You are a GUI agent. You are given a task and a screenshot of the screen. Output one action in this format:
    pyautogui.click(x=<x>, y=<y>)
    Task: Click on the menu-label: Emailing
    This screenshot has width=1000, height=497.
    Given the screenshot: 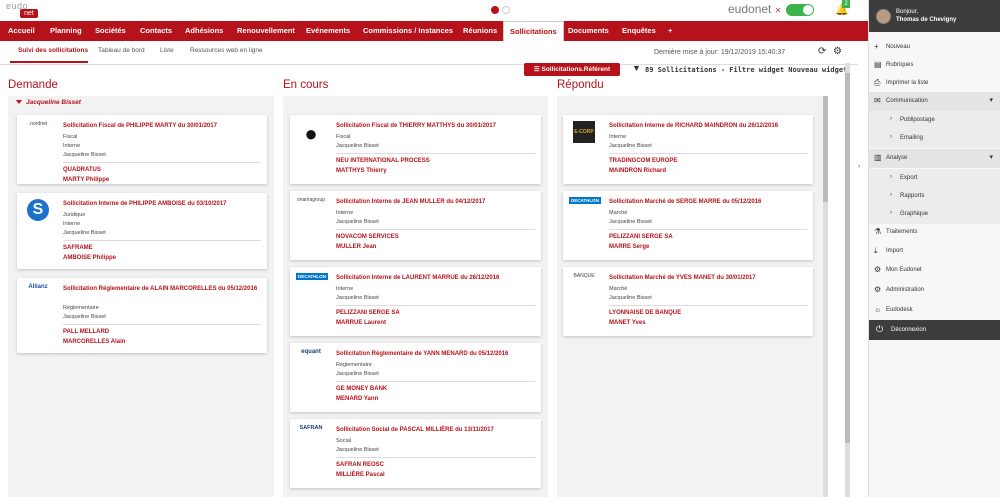 What is the action you would take?
    pyautogui.click(x=912, y=138)
    